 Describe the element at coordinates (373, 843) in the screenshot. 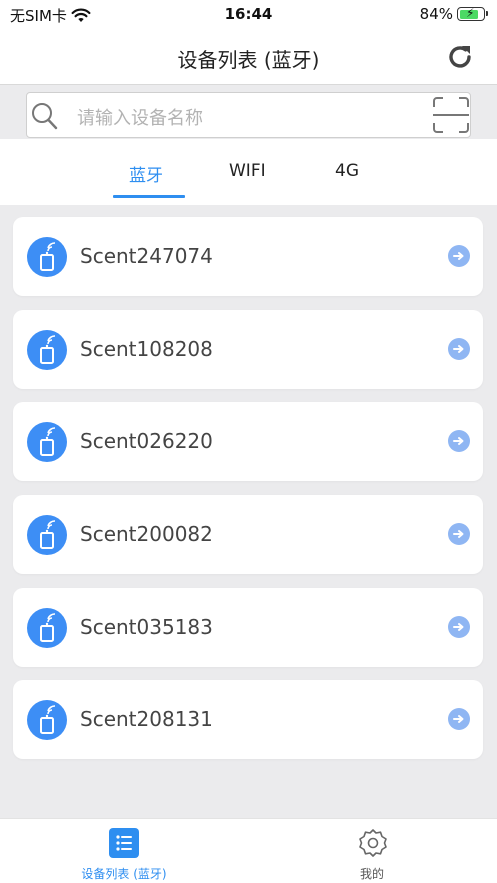

I see `gear-icon` at that location.